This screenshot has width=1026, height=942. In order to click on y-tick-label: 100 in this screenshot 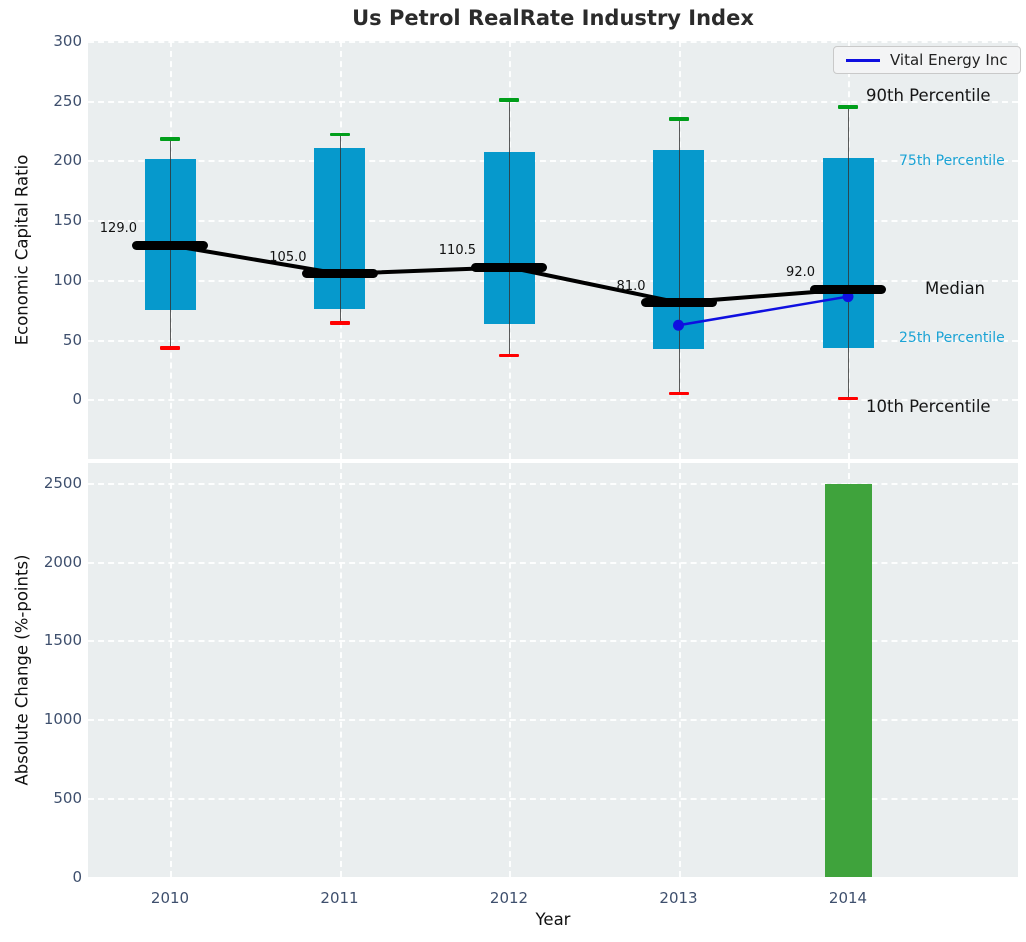, I will do `click(67, 279)`.